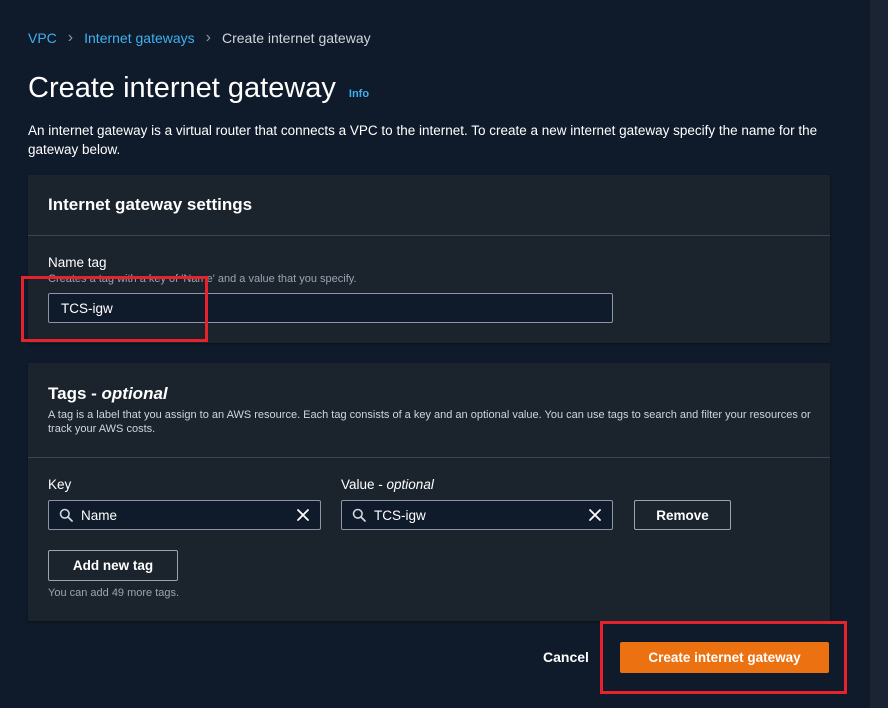 This screenshot has height=708, width=888. I want to click on breadcrumb-vpc: VPC, so click(42, 38).